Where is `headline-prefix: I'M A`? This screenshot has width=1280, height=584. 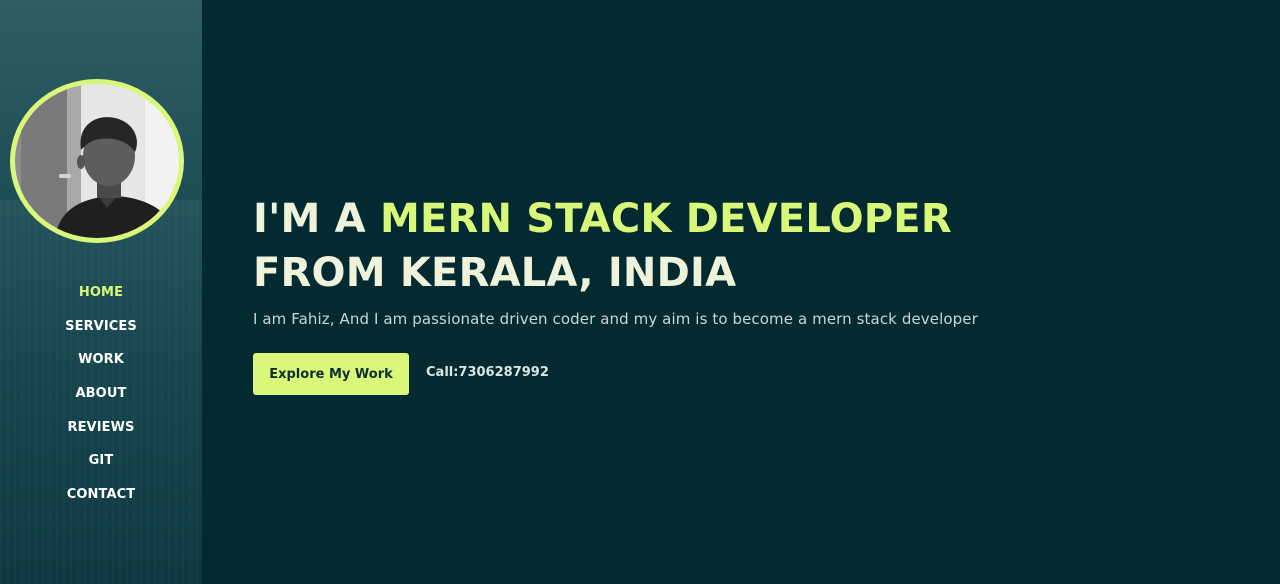 headline-prefix: I'M A is located at coordinates (316, 219).